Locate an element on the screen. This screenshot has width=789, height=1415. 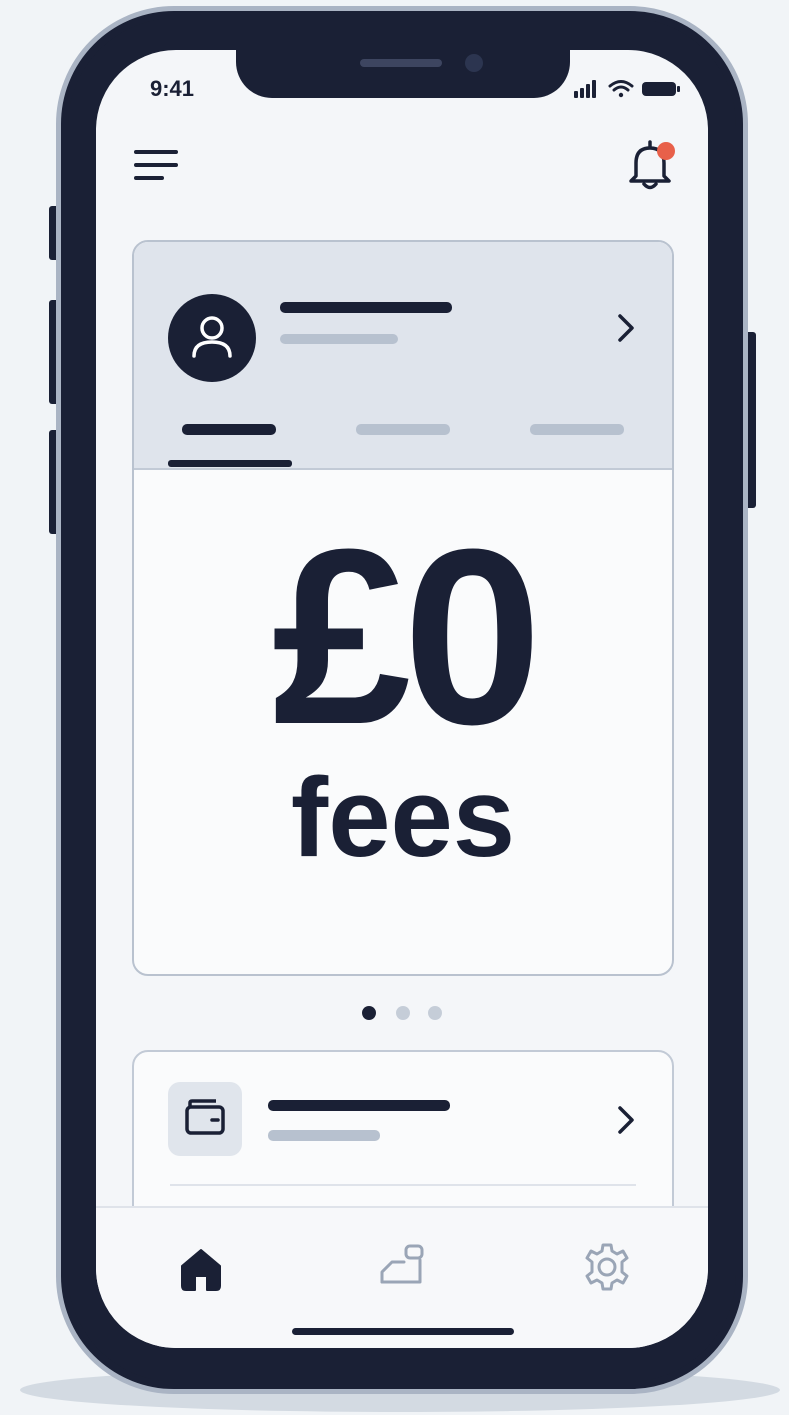
wallet-detail-placeholder is located at coordinates (324, 1135).